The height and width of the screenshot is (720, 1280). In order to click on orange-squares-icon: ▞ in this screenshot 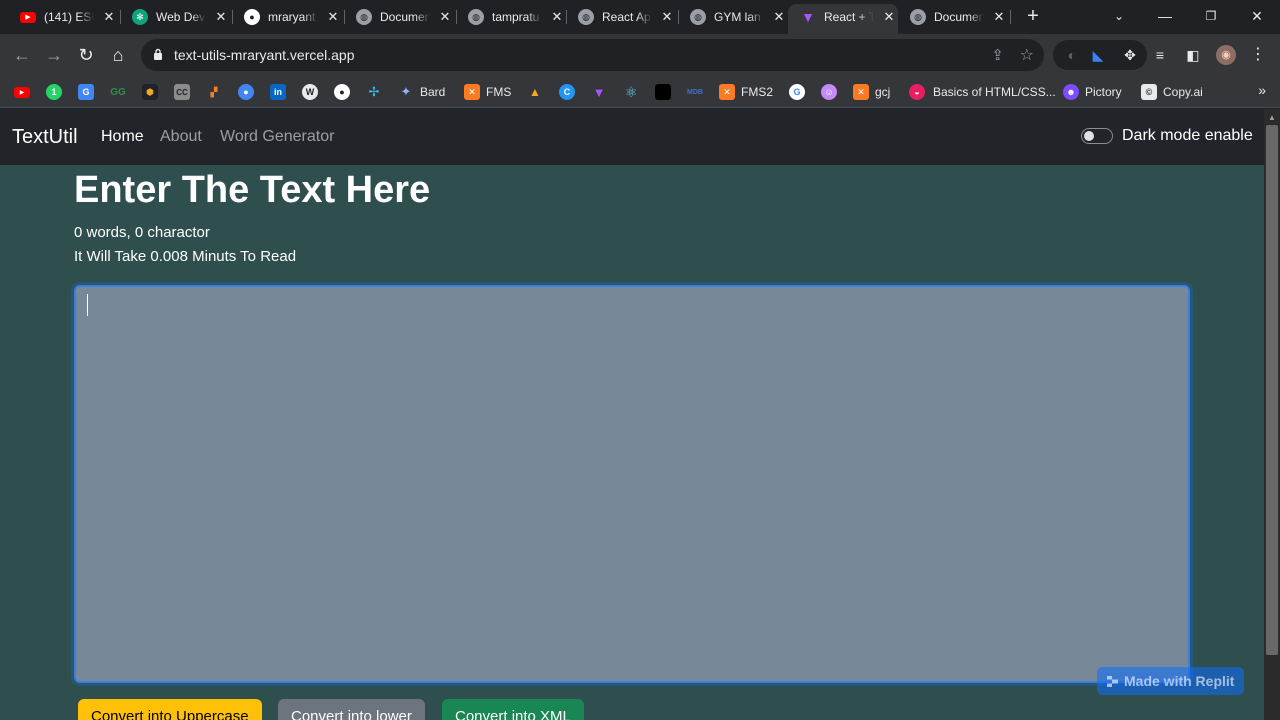, I will do `click(214, 91)`.